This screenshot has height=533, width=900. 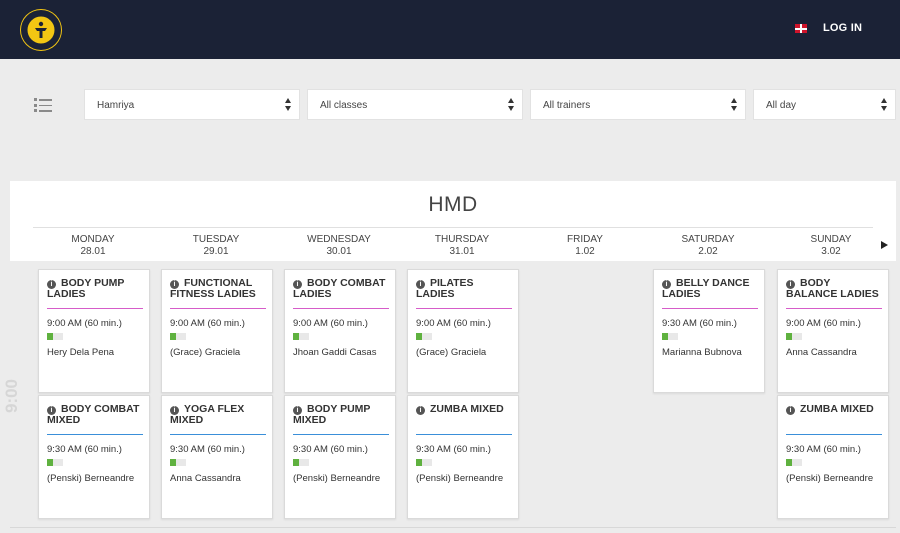 What do you see at coordinates (335, 352) in the screenshot?
I see `trainer-name: Jhoan Gaddi Casas` at bounding box center [335, 352].